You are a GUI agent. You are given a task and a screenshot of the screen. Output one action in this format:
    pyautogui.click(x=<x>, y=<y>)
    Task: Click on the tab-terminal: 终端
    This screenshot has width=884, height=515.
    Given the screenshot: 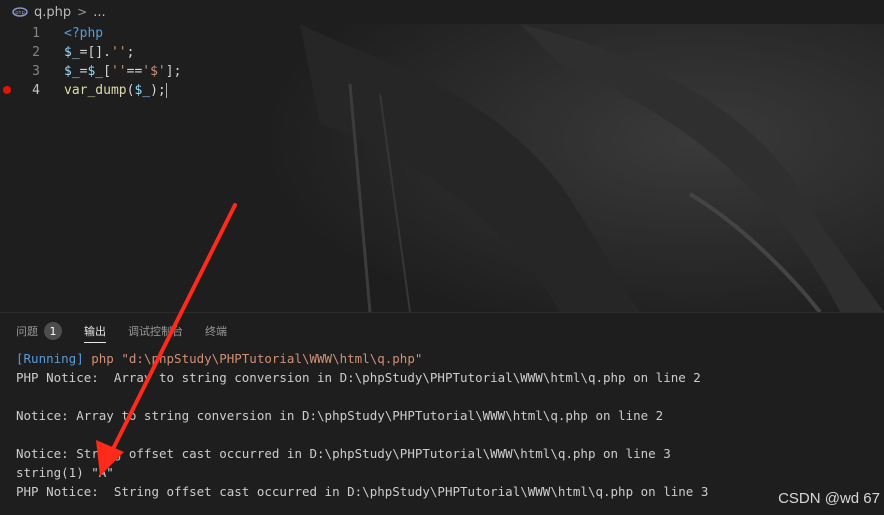 What is the action you would take?
    pyautogui.click(x=216, y=331)
    